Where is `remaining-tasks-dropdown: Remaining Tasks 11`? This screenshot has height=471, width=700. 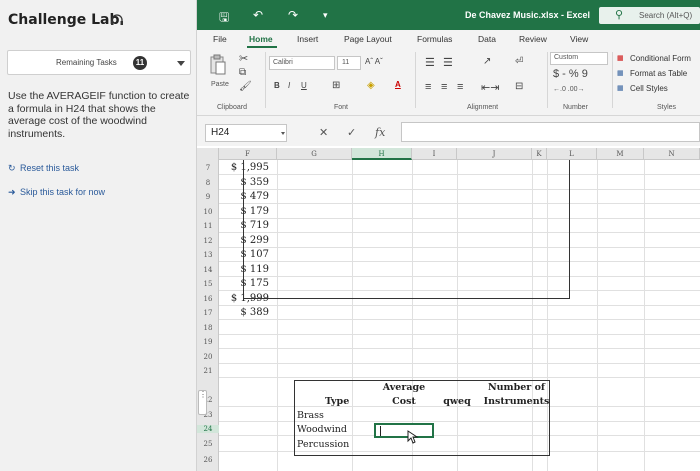
remaining-tasks-dropdown: Remaining Tasks 11 is located at coordinates (99, 62).